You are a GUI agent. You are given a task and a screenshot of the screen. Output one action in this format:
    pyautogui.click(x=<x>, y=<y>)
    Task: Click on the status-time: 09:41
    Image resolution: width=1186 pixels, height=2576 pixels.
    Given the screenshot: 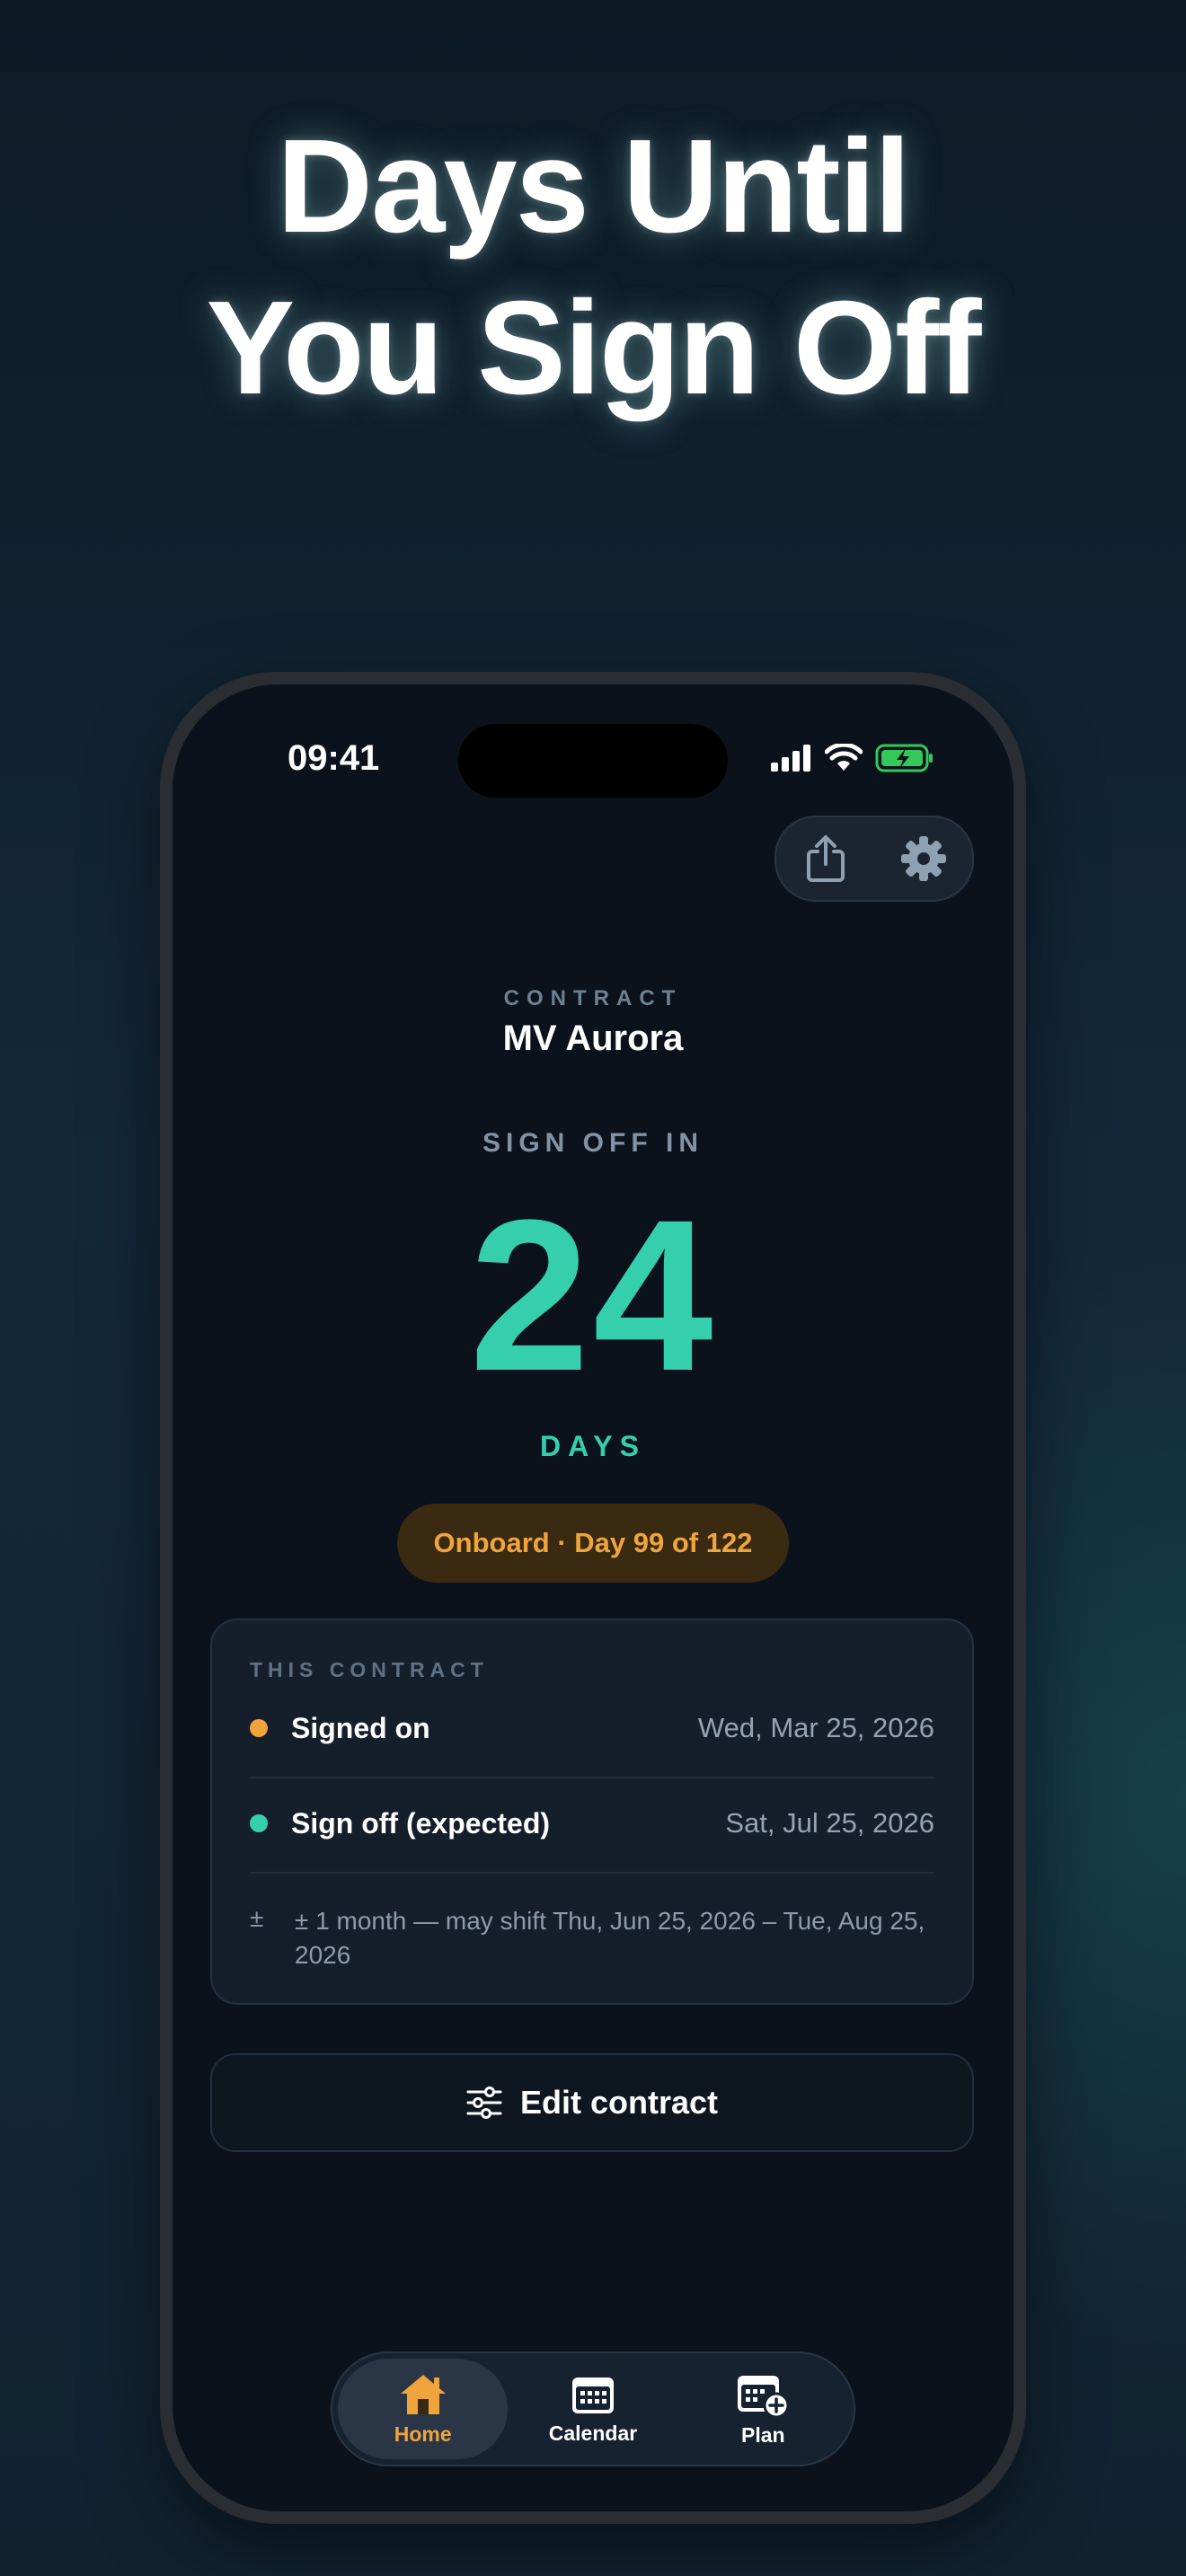 What is the action you would take?
    pyautogui.click(x=334, y=758)
    